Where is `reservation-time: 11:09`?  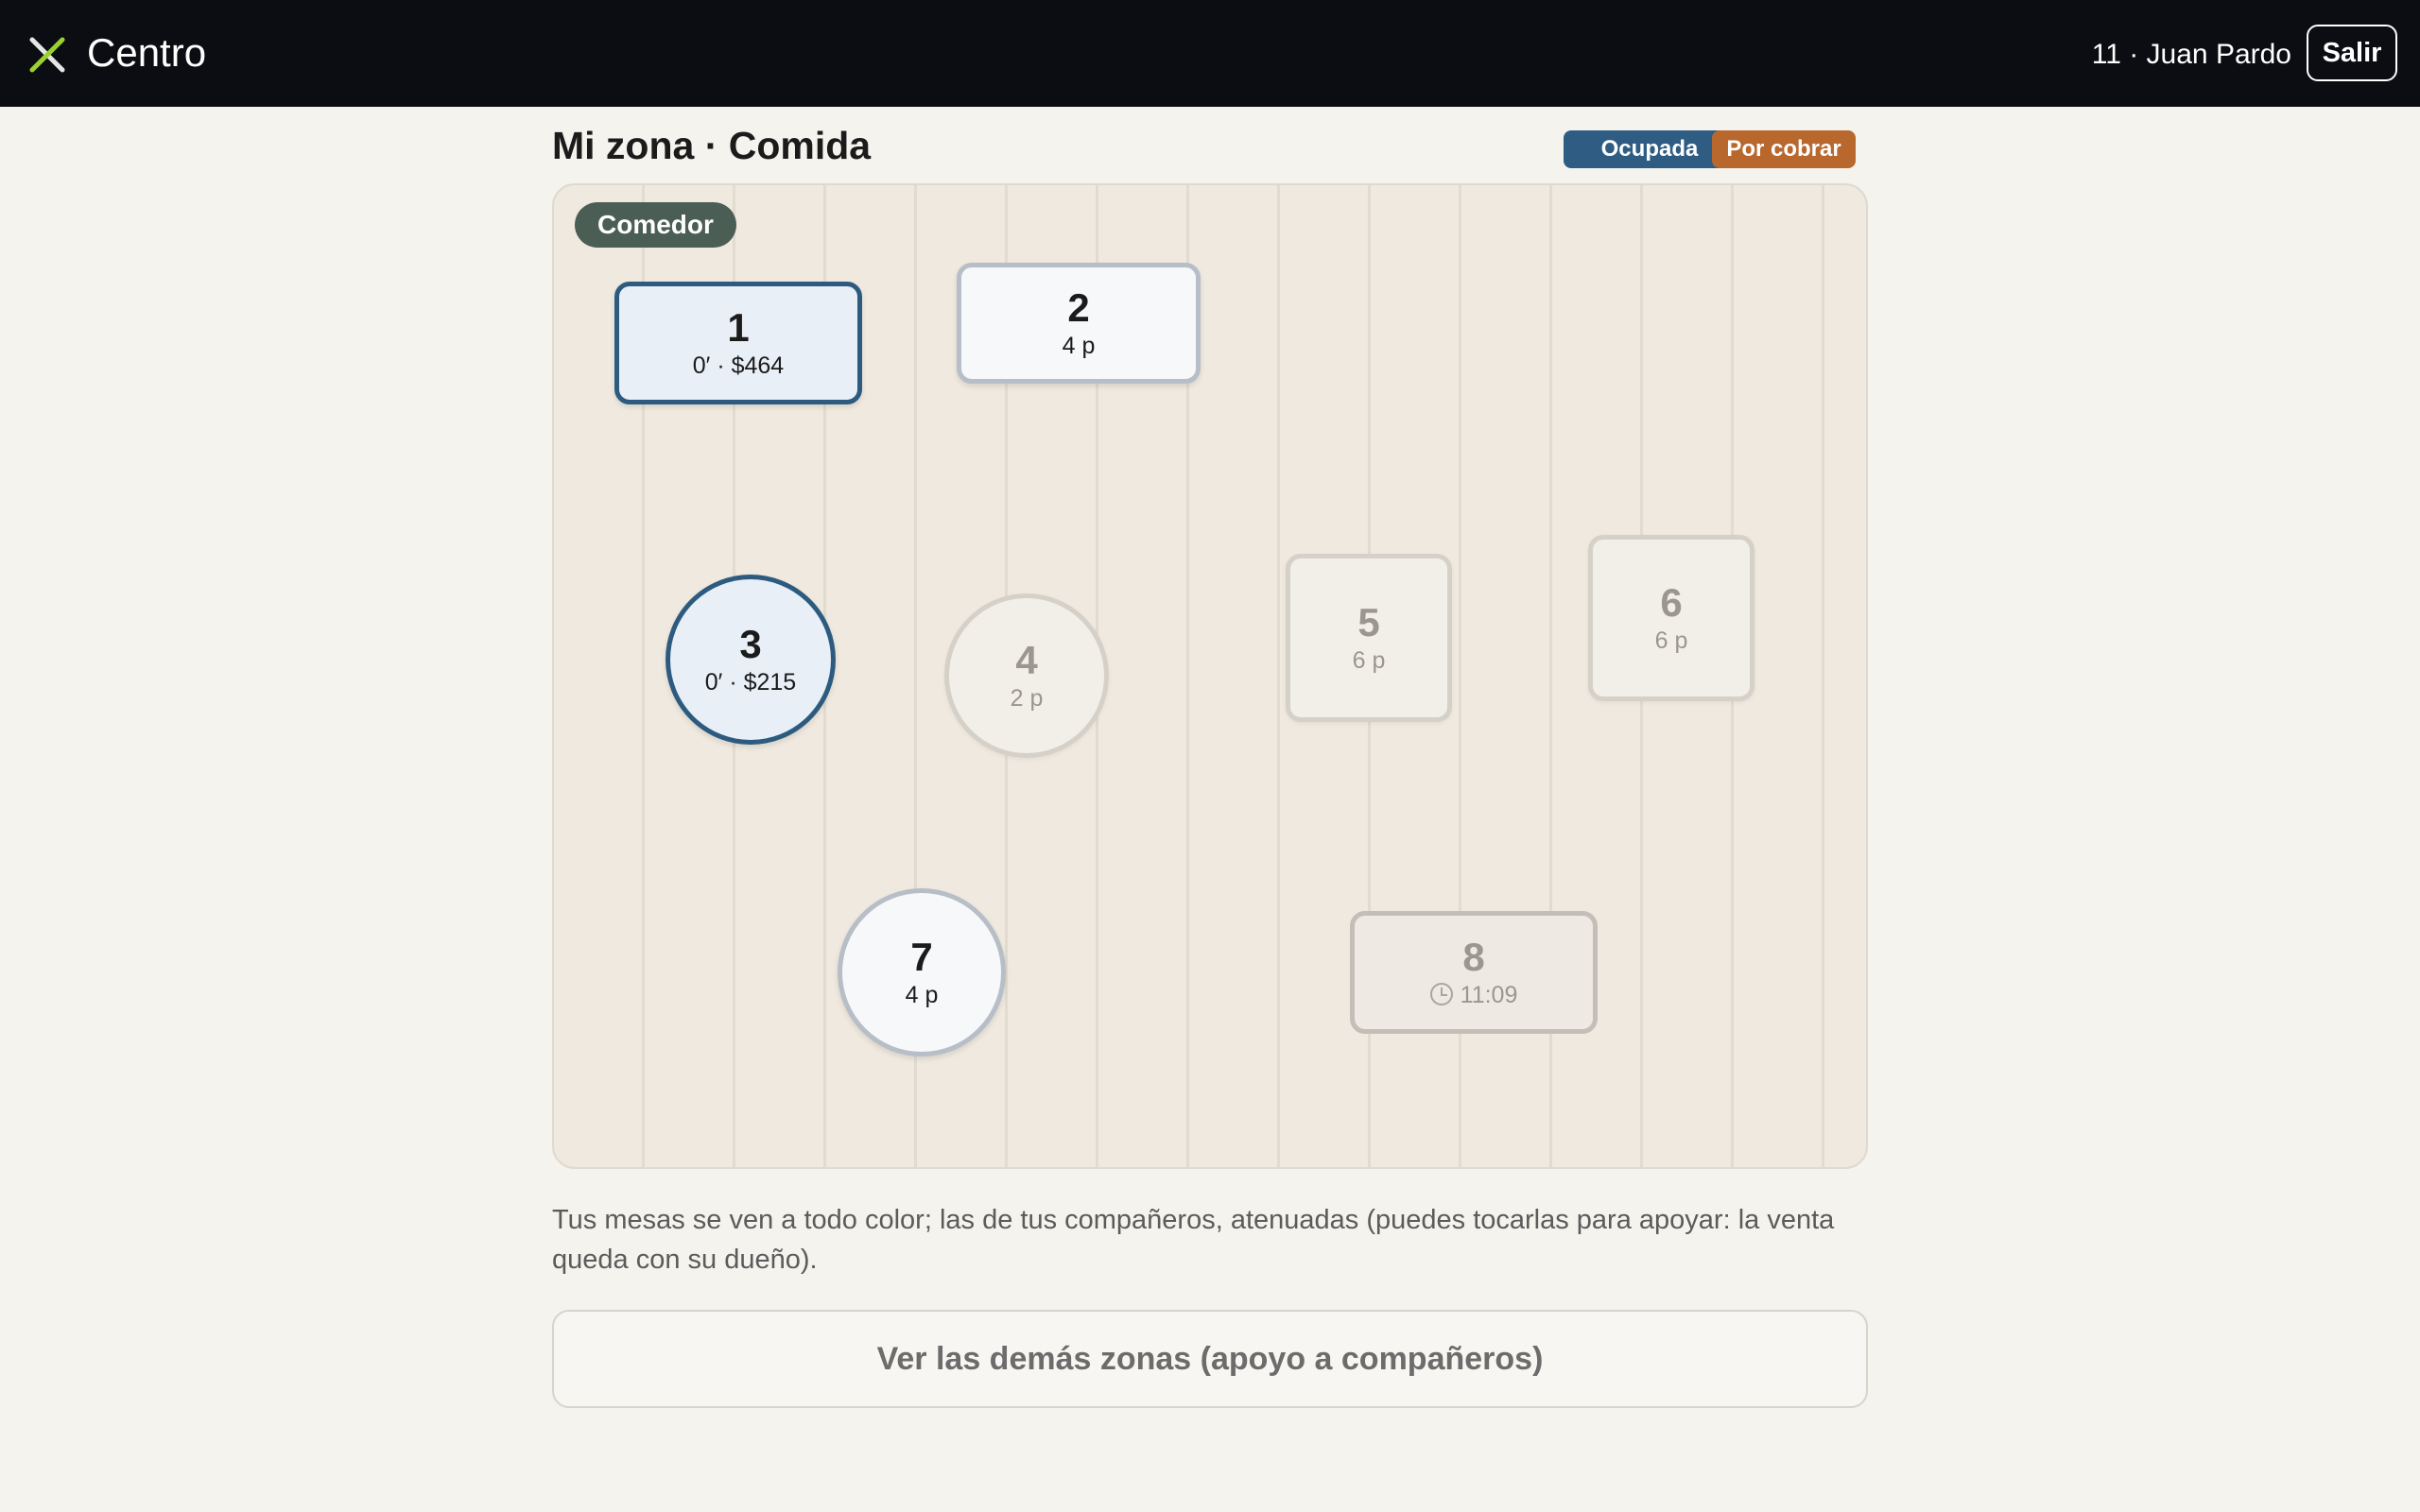 reservation-time: 11:09 is located at coordinates (1489, 995).